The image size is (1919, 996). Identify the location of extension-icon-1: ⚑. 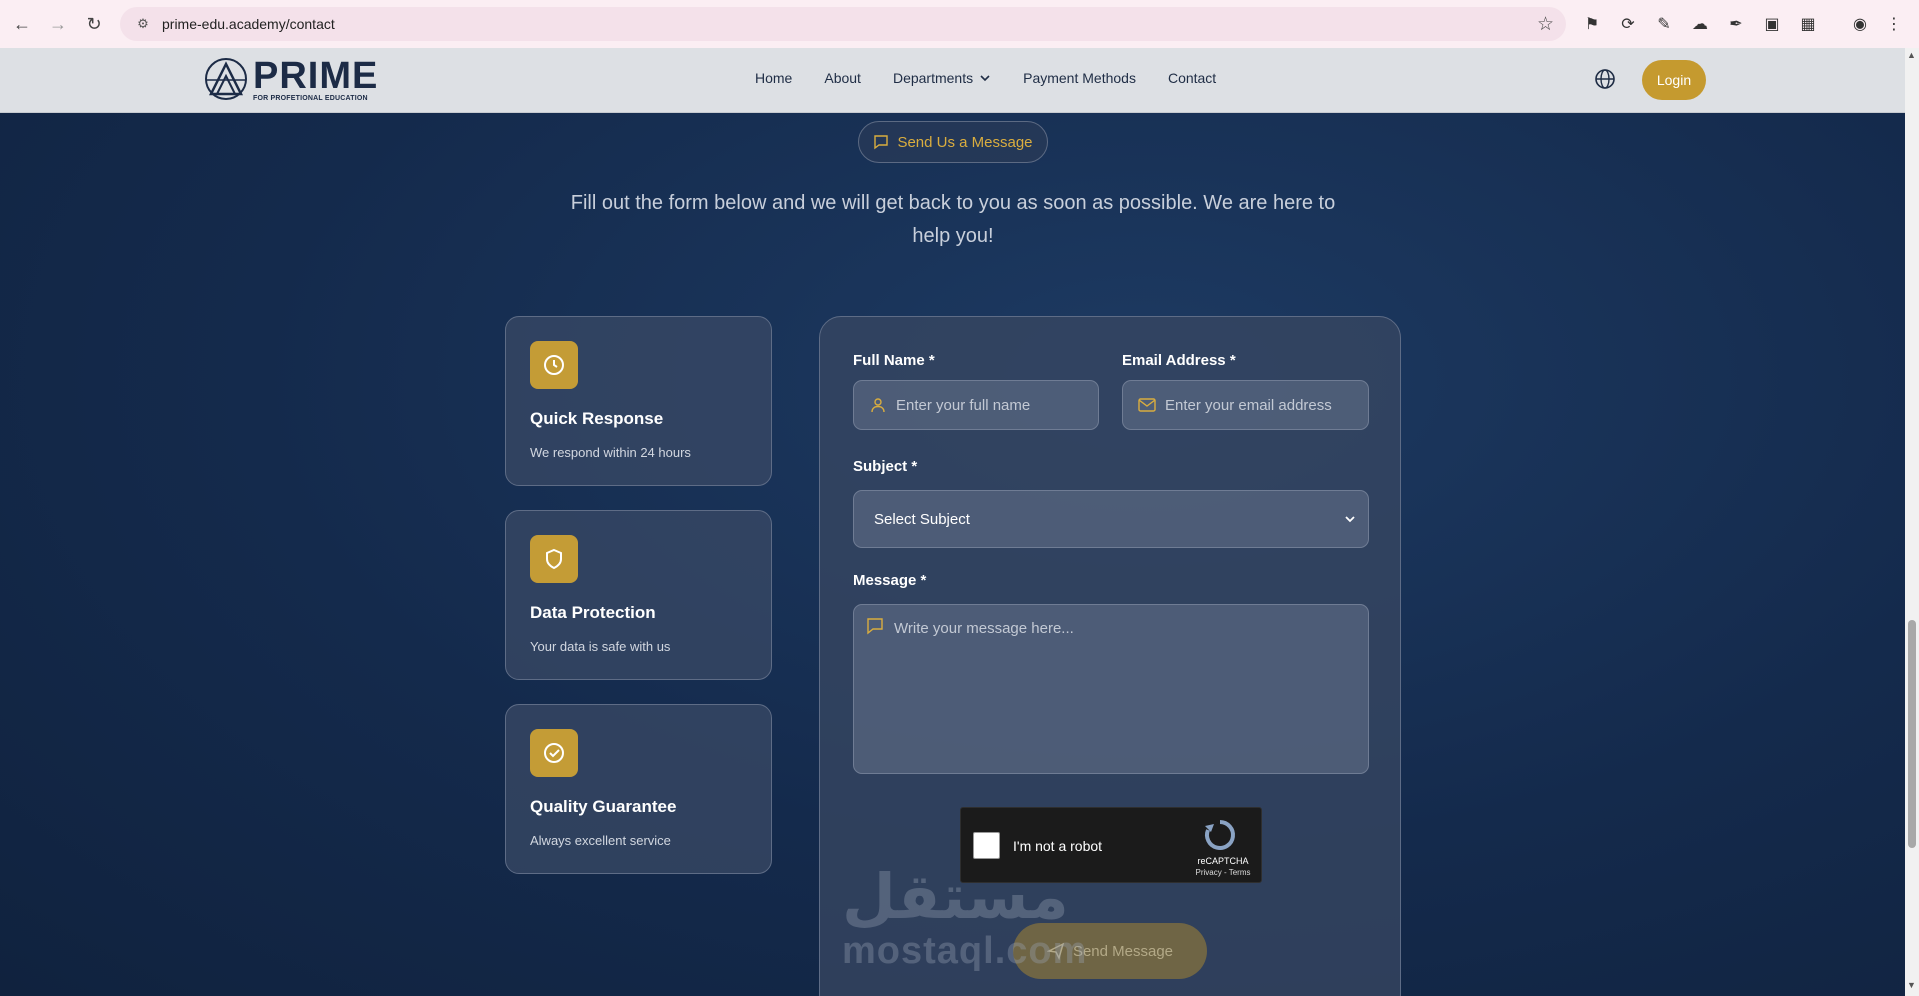
(1592, 24).